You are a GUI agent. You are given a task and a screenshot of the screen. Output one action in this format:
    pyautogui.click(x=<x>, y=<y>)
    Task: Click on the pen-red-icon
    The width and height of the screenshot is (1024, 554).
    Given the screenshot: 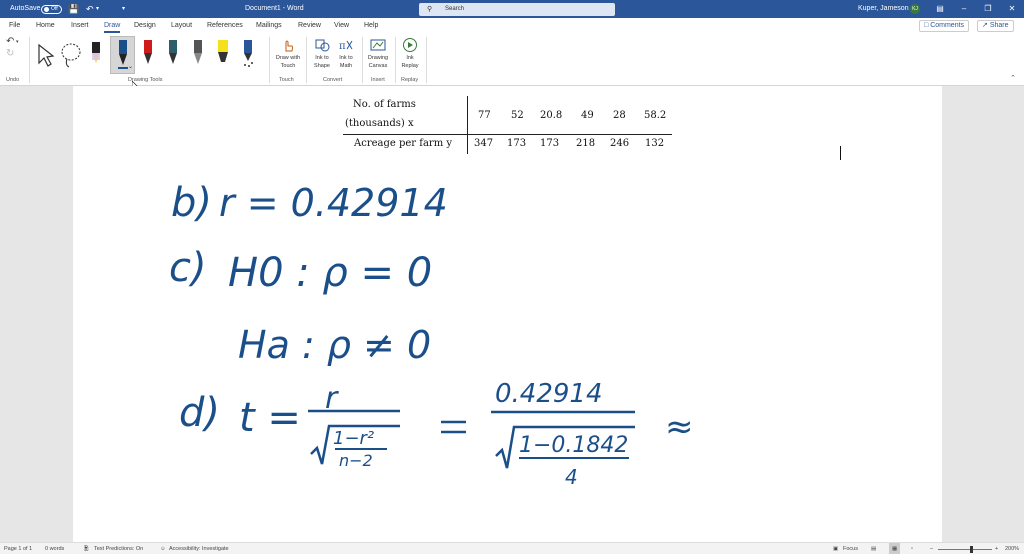 What is the action you would take?
    pyautogui.click(x=148, y=54)
    